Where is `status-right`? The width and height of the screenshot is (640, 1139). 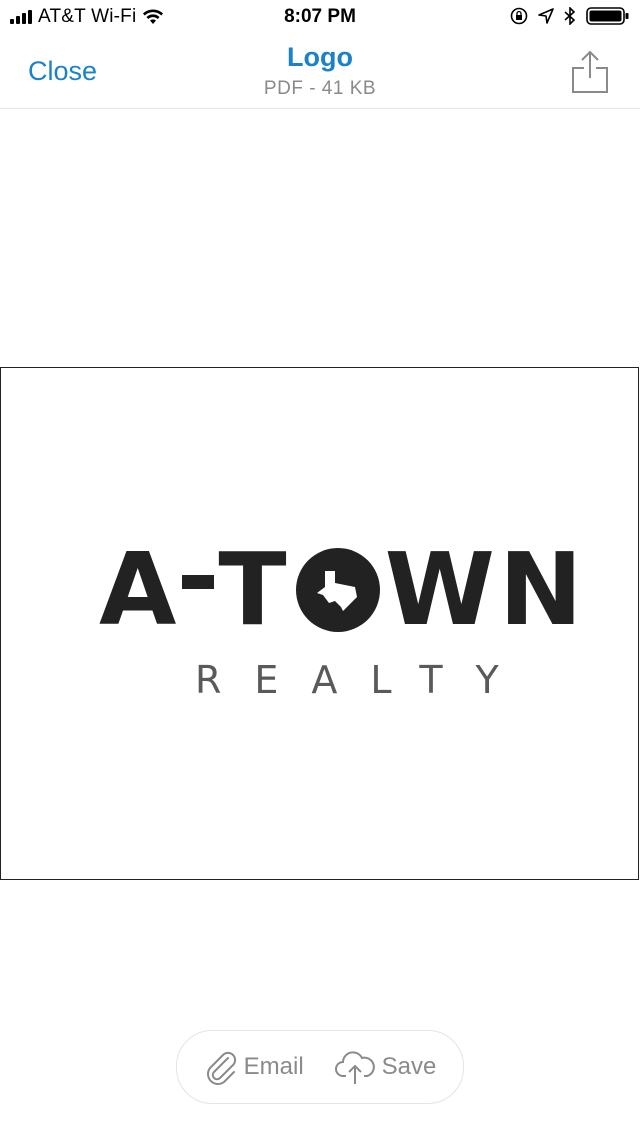
status-right is located at coordinates (570, 16).